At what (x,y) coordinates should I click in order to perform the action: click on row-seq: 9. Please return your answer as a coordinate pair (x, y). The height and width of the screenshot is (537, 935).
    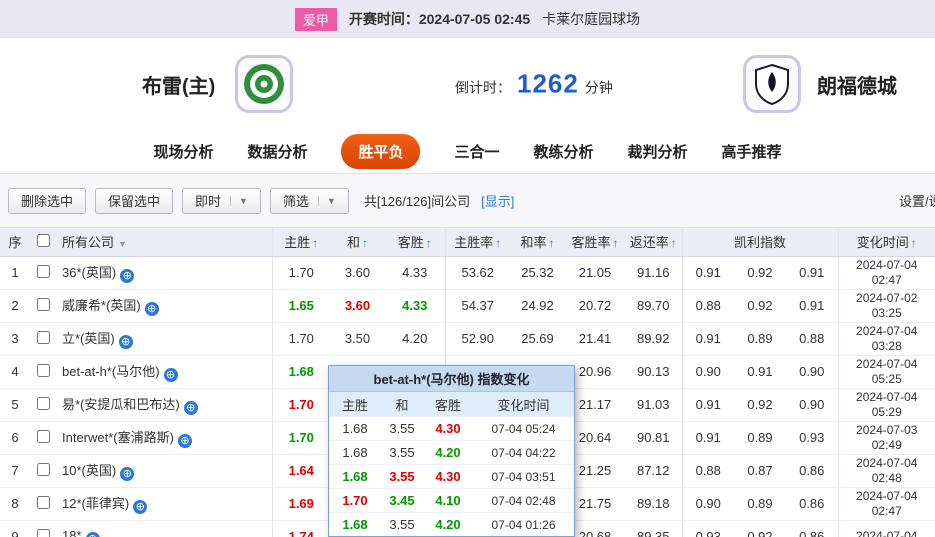
    Looking at the image, I should click on (15, 528).